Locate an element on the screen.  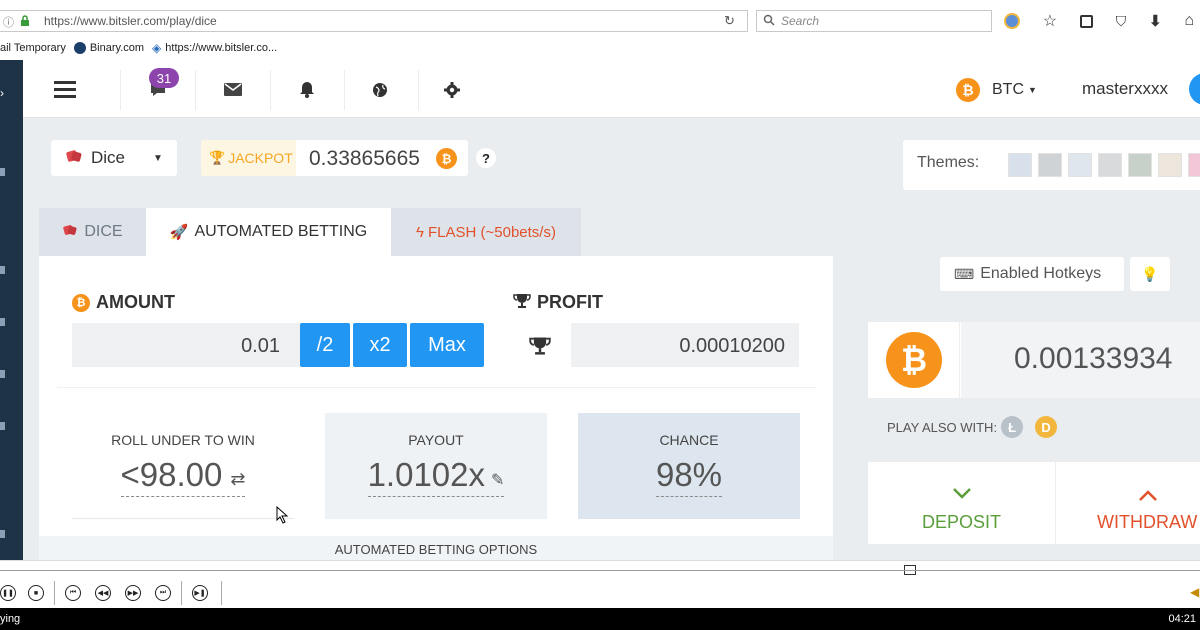
double-button: x2 is located at coordinates (380, 345).